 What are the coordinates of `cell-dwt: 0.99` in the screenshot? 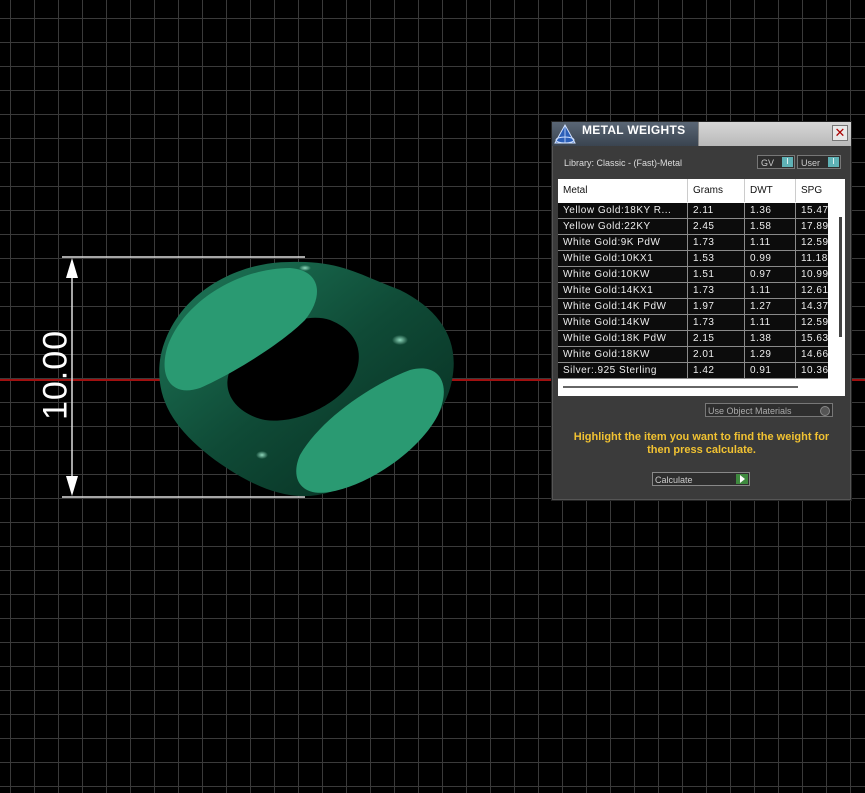 It's located at (770, 258).